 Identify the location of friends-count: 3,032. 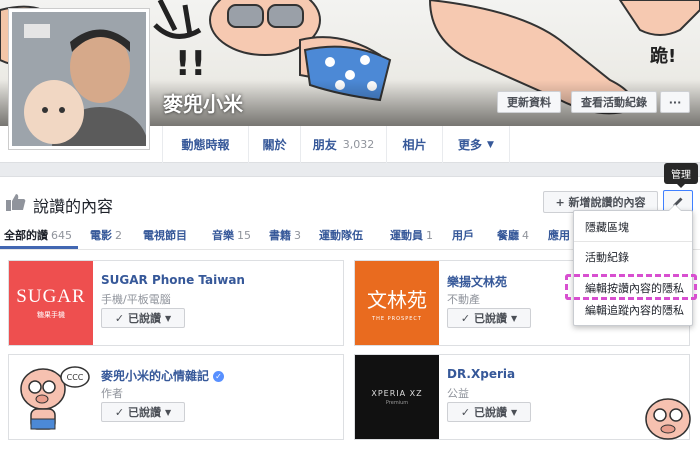
(358, 144).